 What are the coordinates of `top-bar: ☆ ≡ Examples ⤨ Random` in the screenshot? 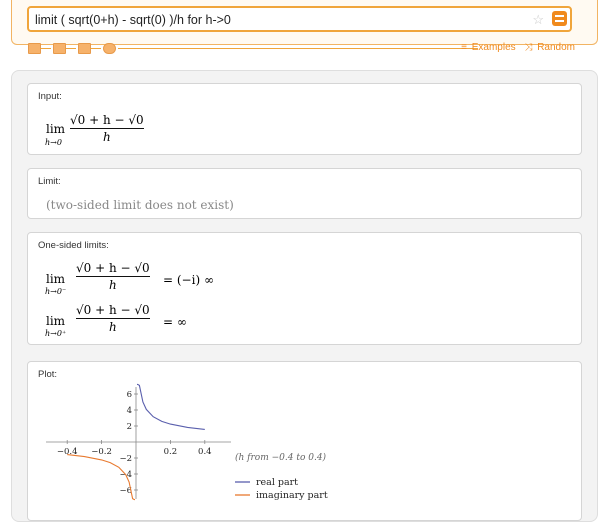 It's located at (304, 30).